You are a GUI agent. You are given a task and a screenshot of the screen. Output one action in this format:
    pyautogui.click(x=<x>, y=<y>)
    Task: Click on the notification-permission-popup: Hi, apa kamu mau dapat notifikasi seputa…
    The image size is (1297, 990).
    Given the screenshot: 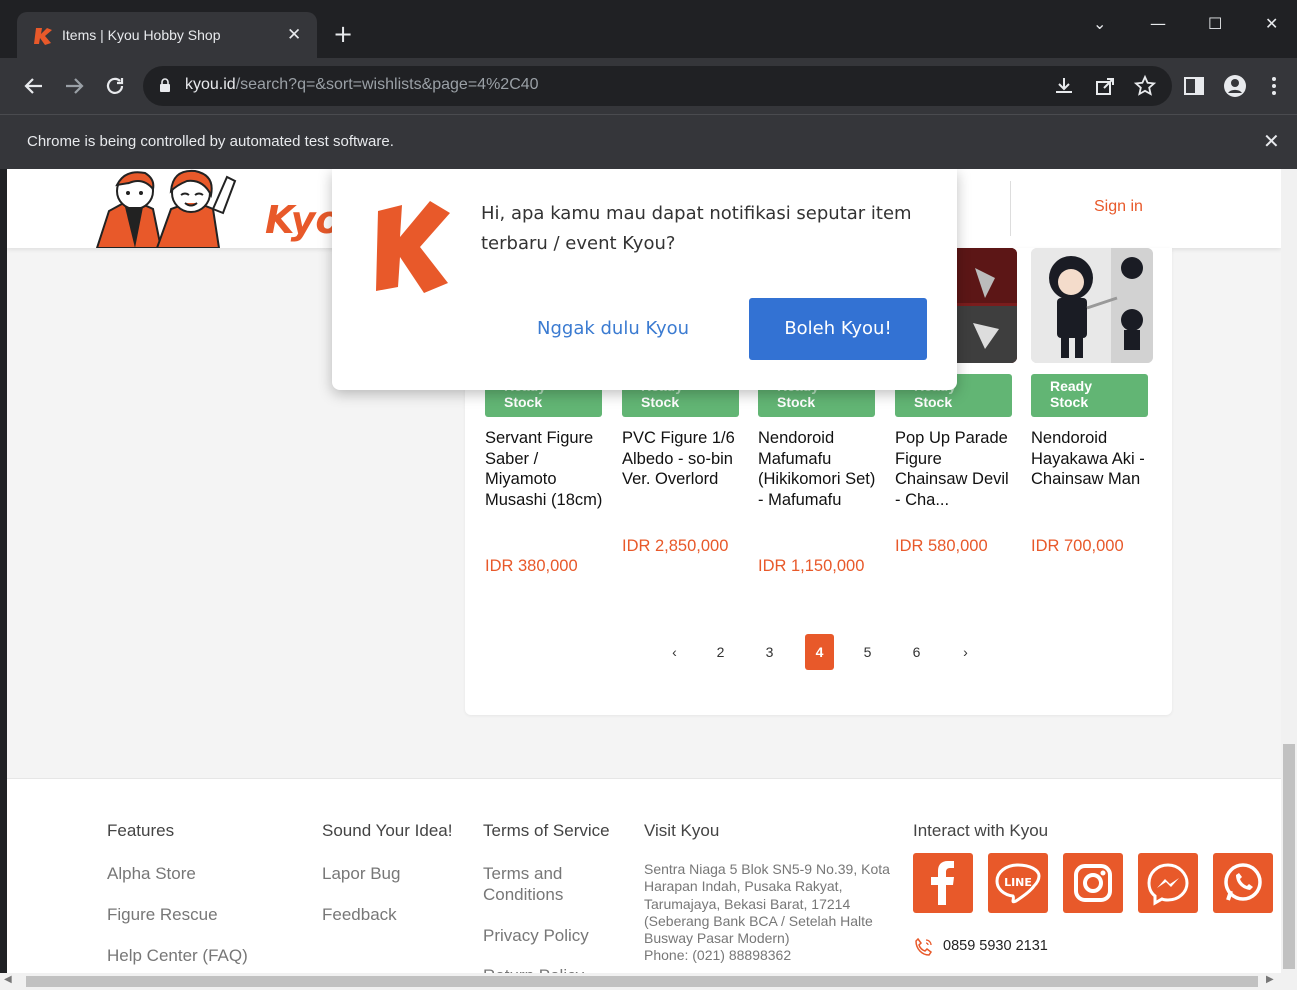 What is the action you would take?
    pyautogui.click(x=644, y=279)
    